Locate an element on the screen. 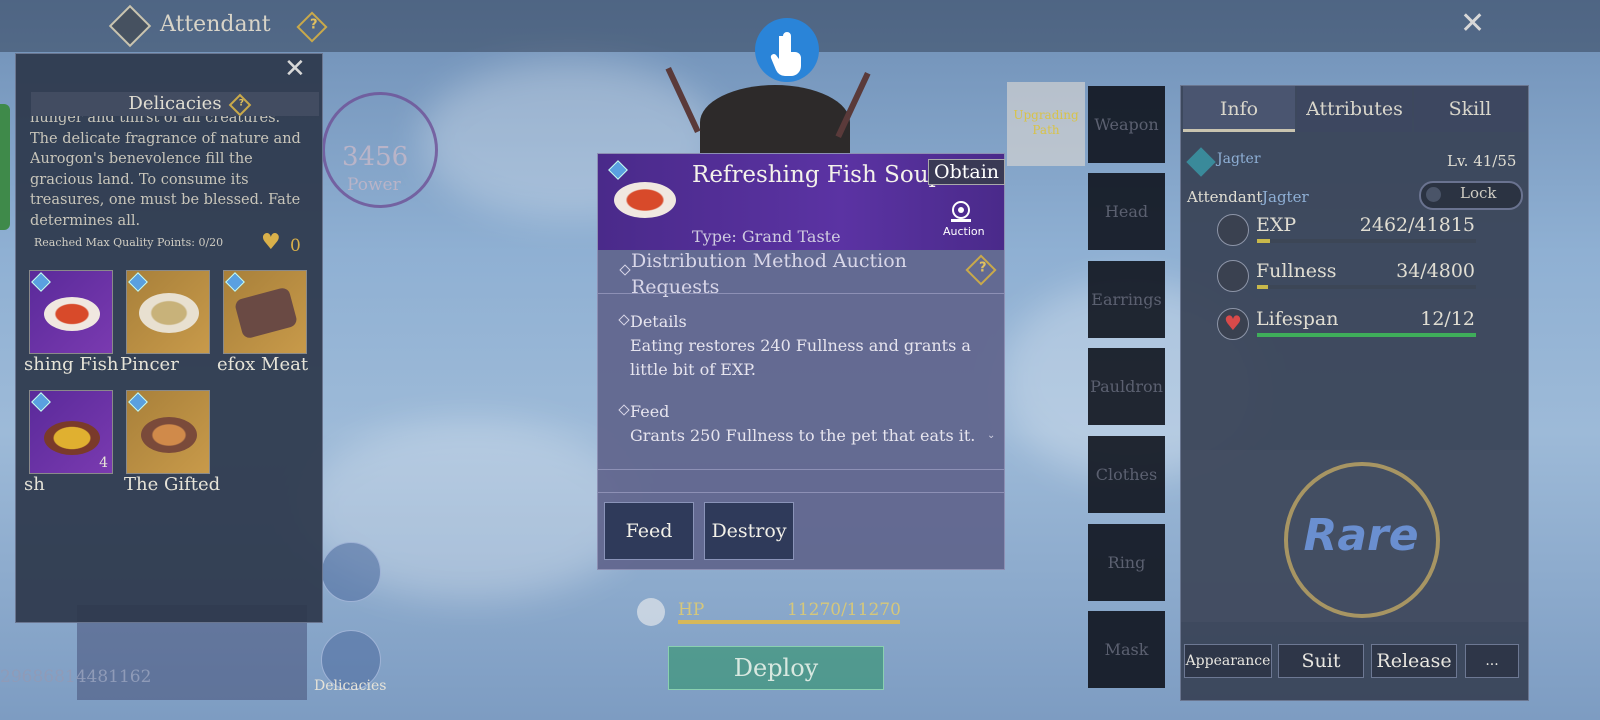 This screenshot has height=720, width=1600. lock-toggle: Lock is located at coordinates (1471, 195).